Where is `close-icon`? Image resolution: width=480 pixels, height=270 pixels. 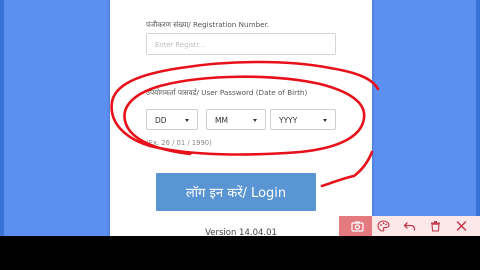 close-icon is located at coordinates (461, 226).